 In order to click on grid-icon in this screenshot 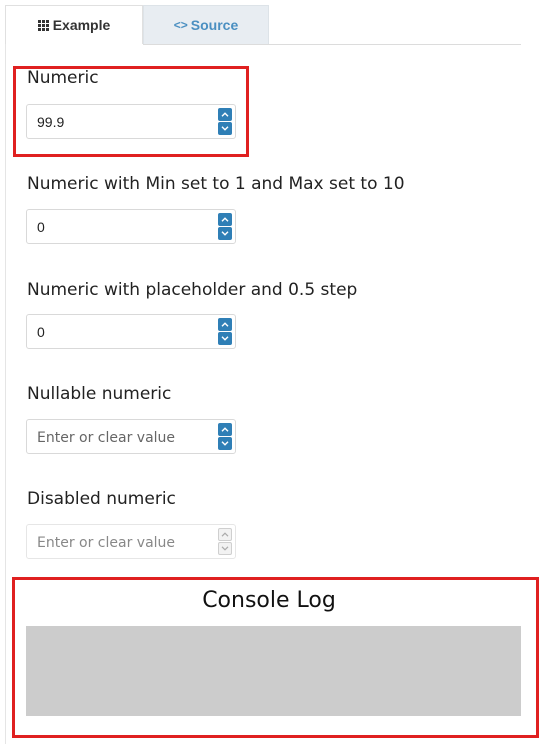, I will do `click(43, 25)`.